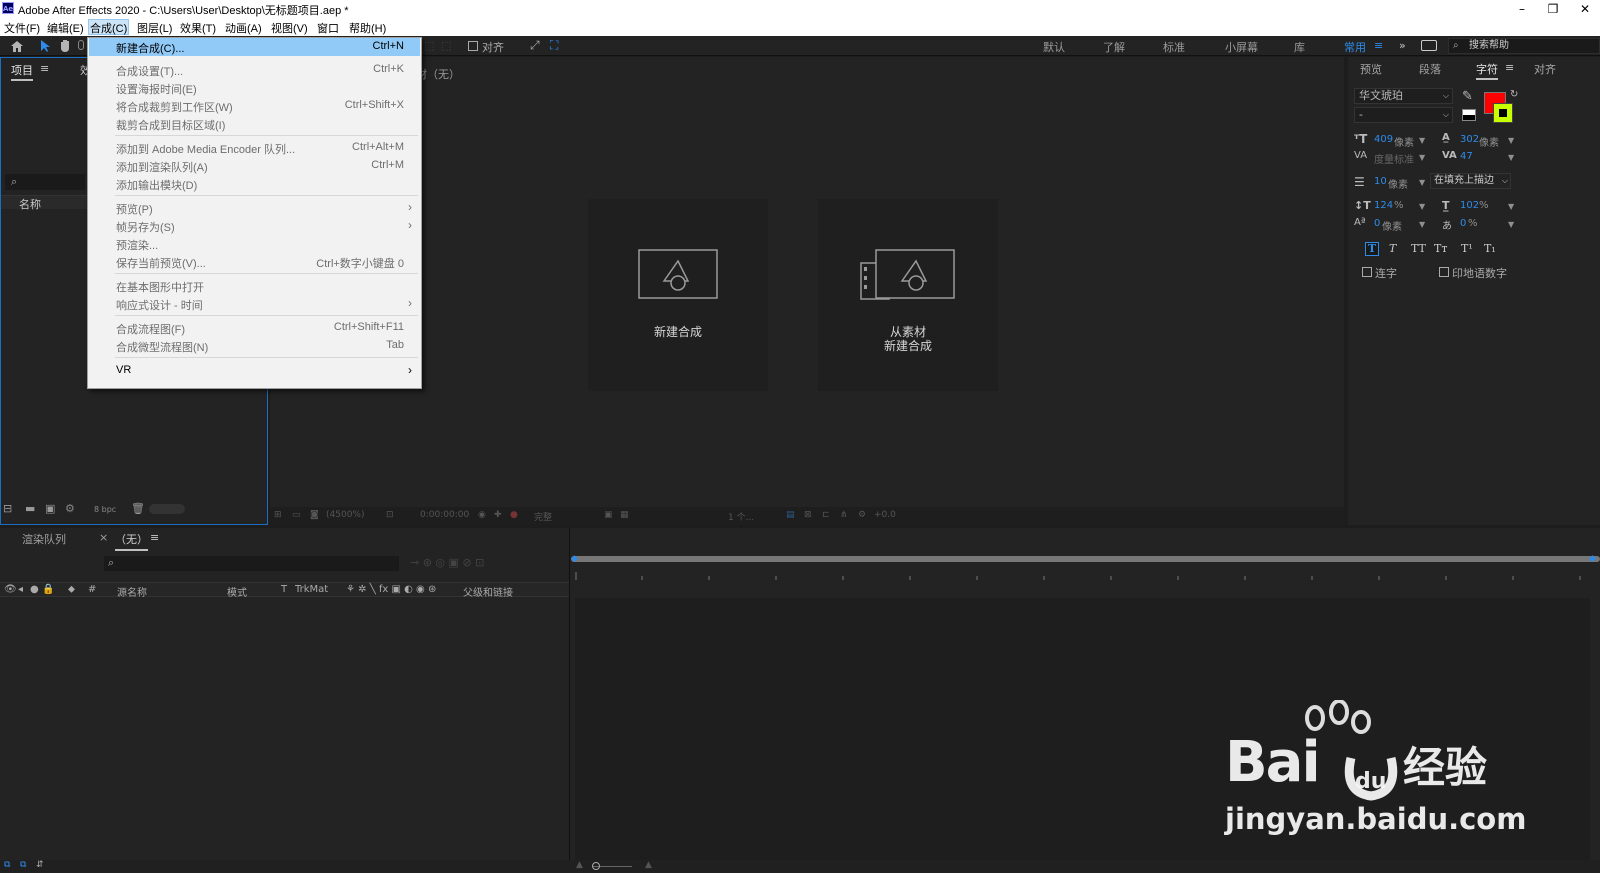 The height and width of the screenshot is (873, 1600). I want to click on vr-icon: ◙, so click(314, 515).